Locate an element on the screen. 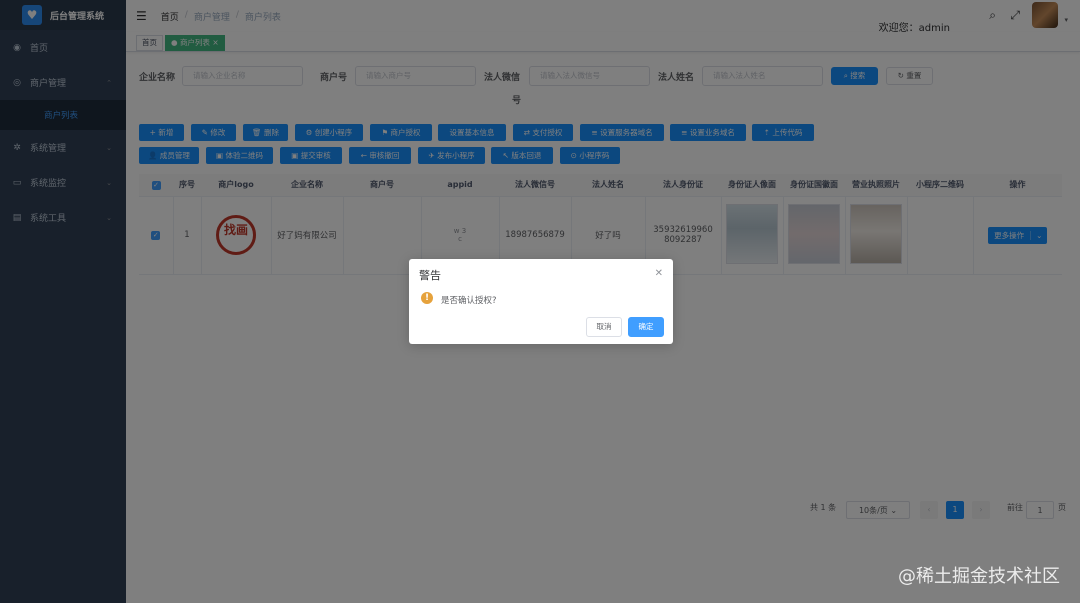  warning-icon: ! is located at coordinates (427, 298).